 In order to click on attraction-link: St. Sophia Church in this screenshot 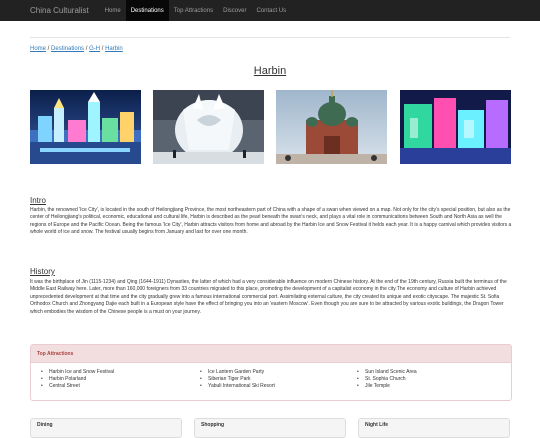, I will do `click(387, 379)`.